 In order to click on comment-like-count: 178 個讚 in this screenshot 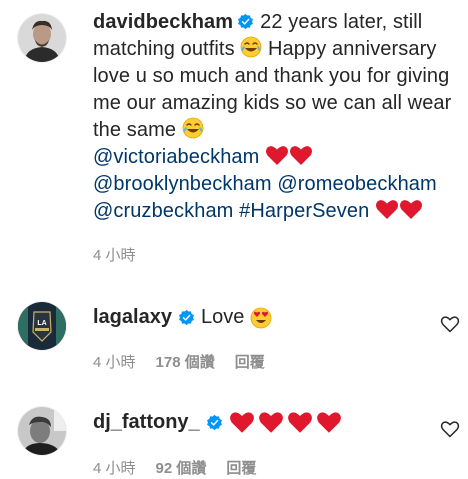, I will do `click(185, 361)`.